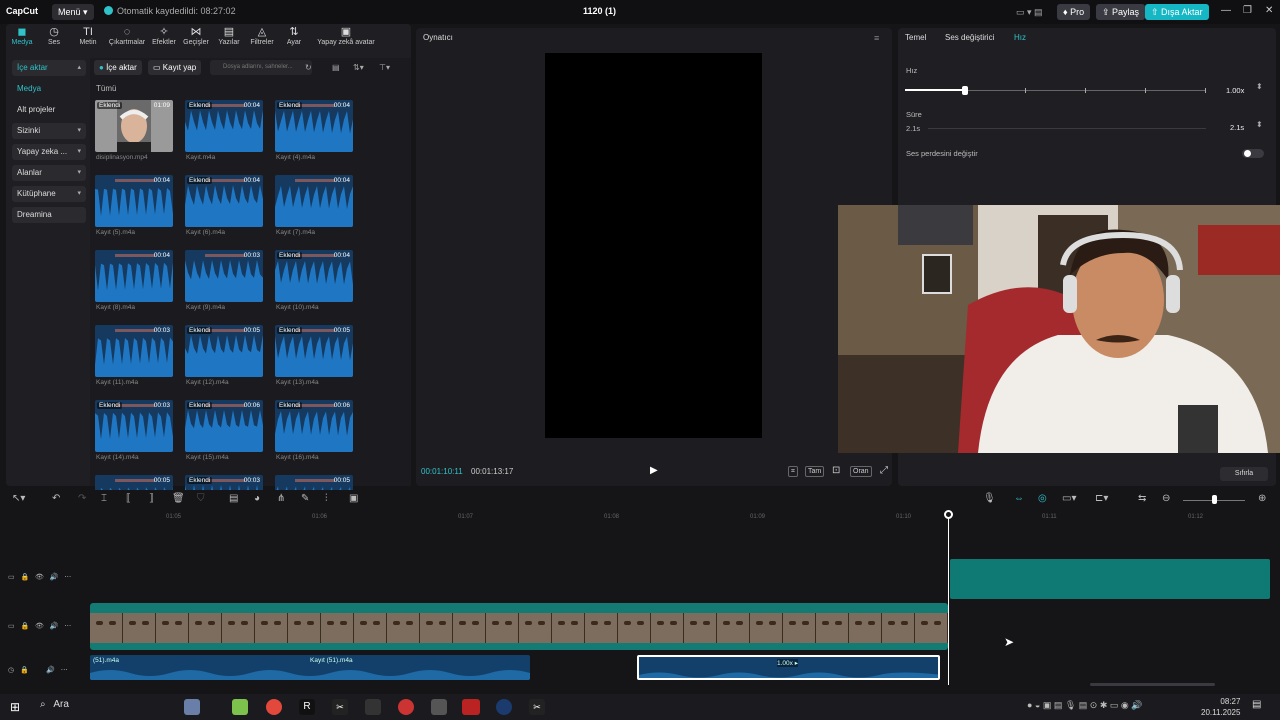 The image size is (1280, 720). I want to click on tab-text: TI Metin, so click(88, 36).